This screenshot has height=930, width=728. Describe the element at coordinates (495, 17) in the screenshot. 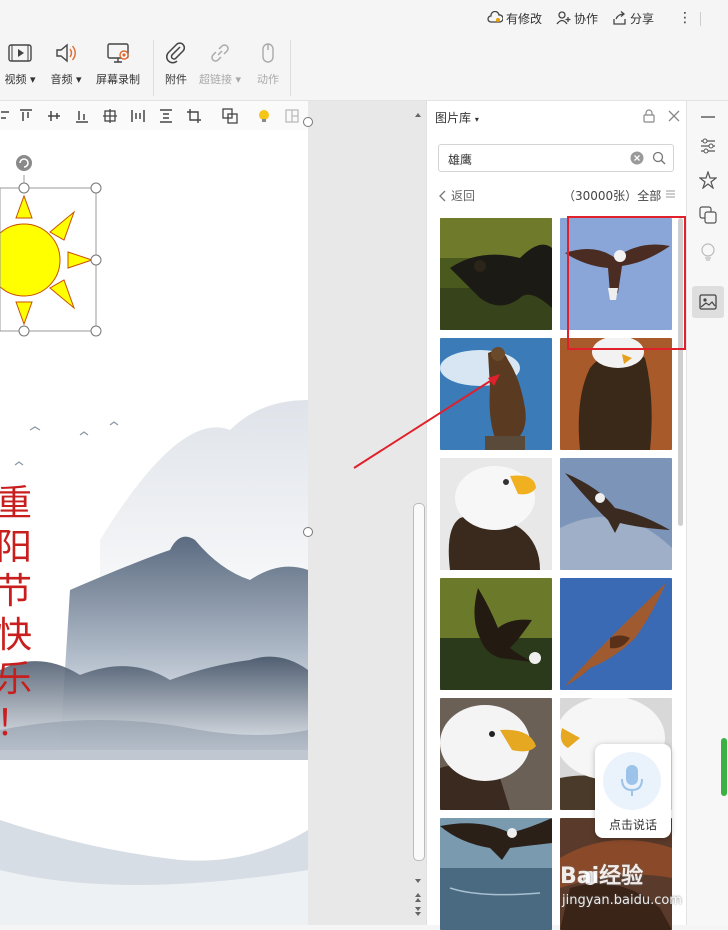

I see `cloud-icon` at that location.